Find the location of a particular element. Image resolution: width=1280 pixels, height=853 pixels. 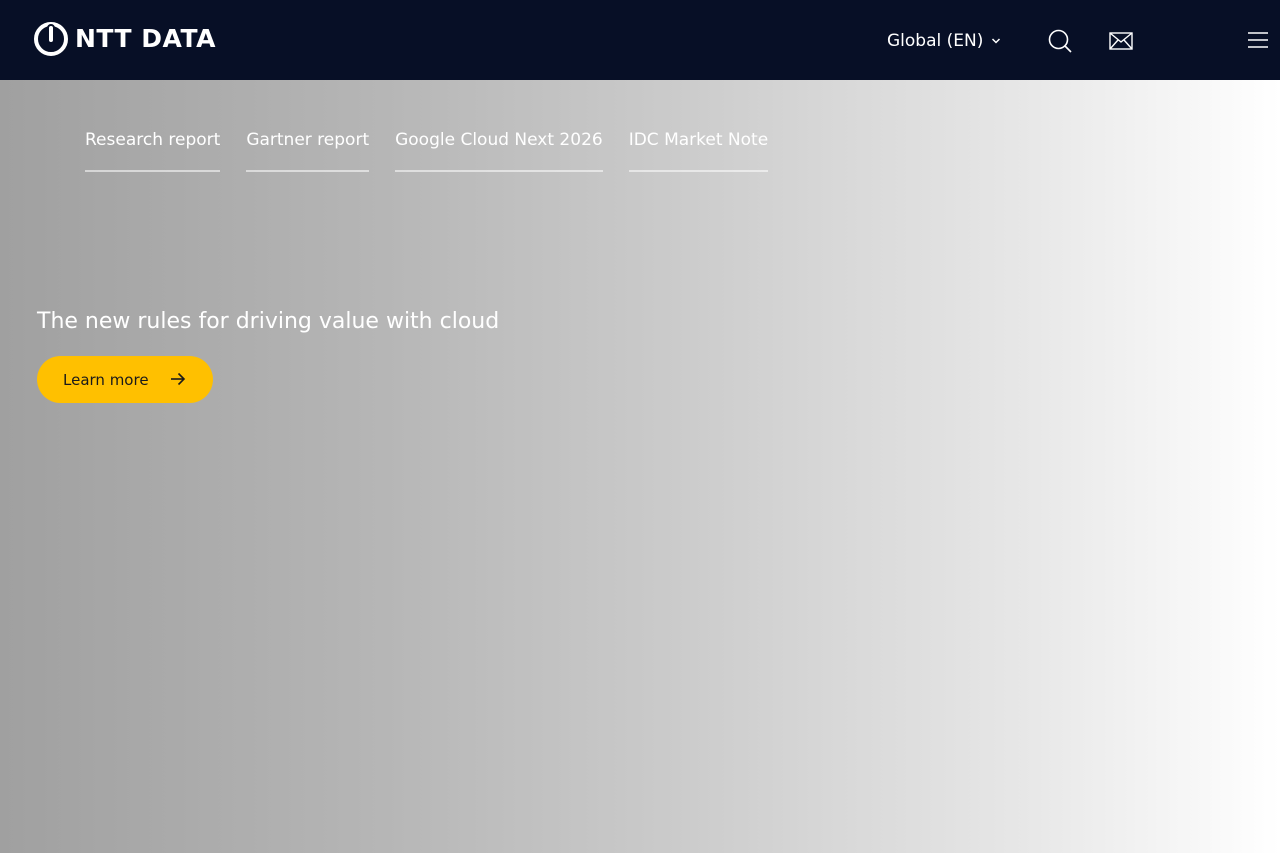

menu-button is located at coordinates (1257, 40).